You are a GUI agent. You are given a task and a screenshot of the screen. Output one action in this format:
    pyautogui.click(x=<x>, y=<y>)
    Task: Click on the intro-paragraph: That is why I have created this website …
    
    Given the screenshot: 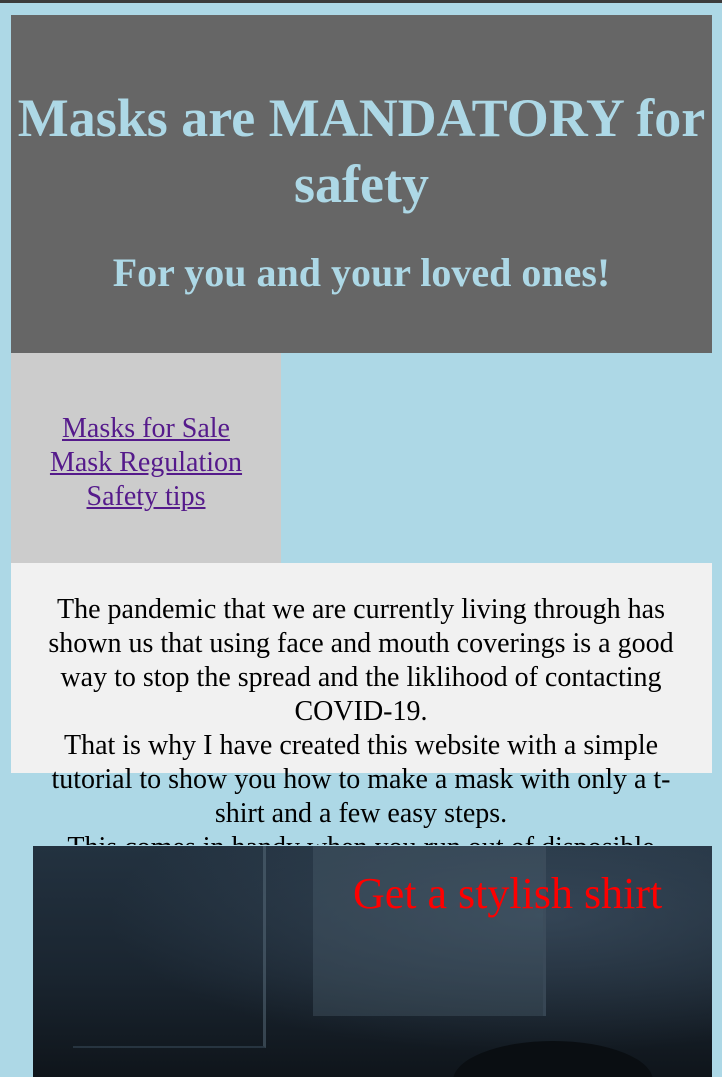 What is the action you would take?
    pyautogui.click(x=361, y=779)
    